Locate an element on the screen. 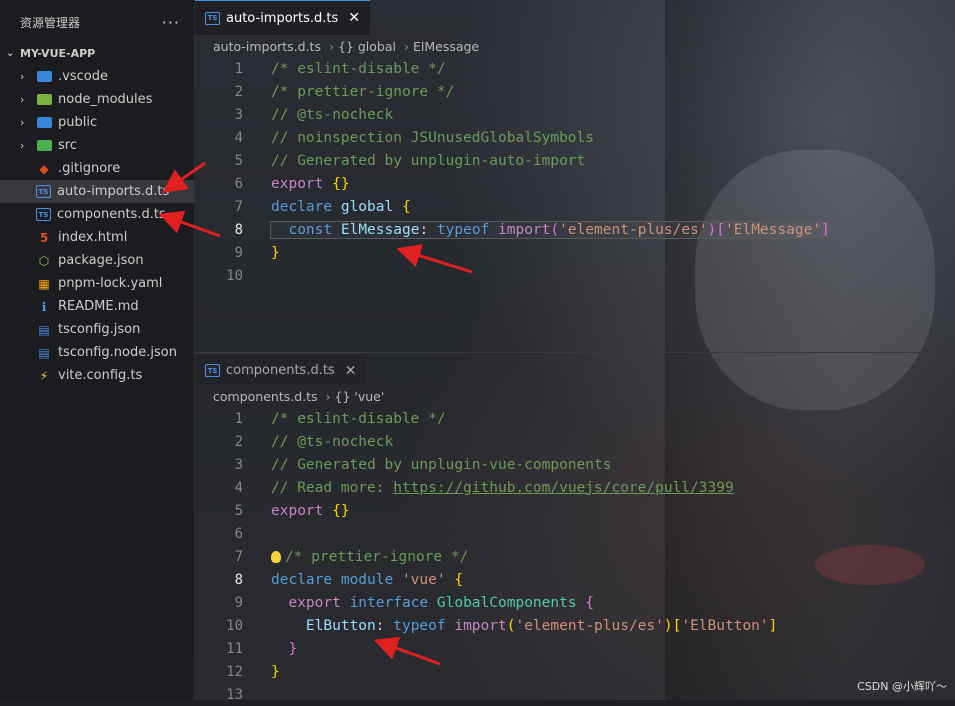 This screenshot has width=955, height=706. code-line: 6 is located at coordinates (575, 533).